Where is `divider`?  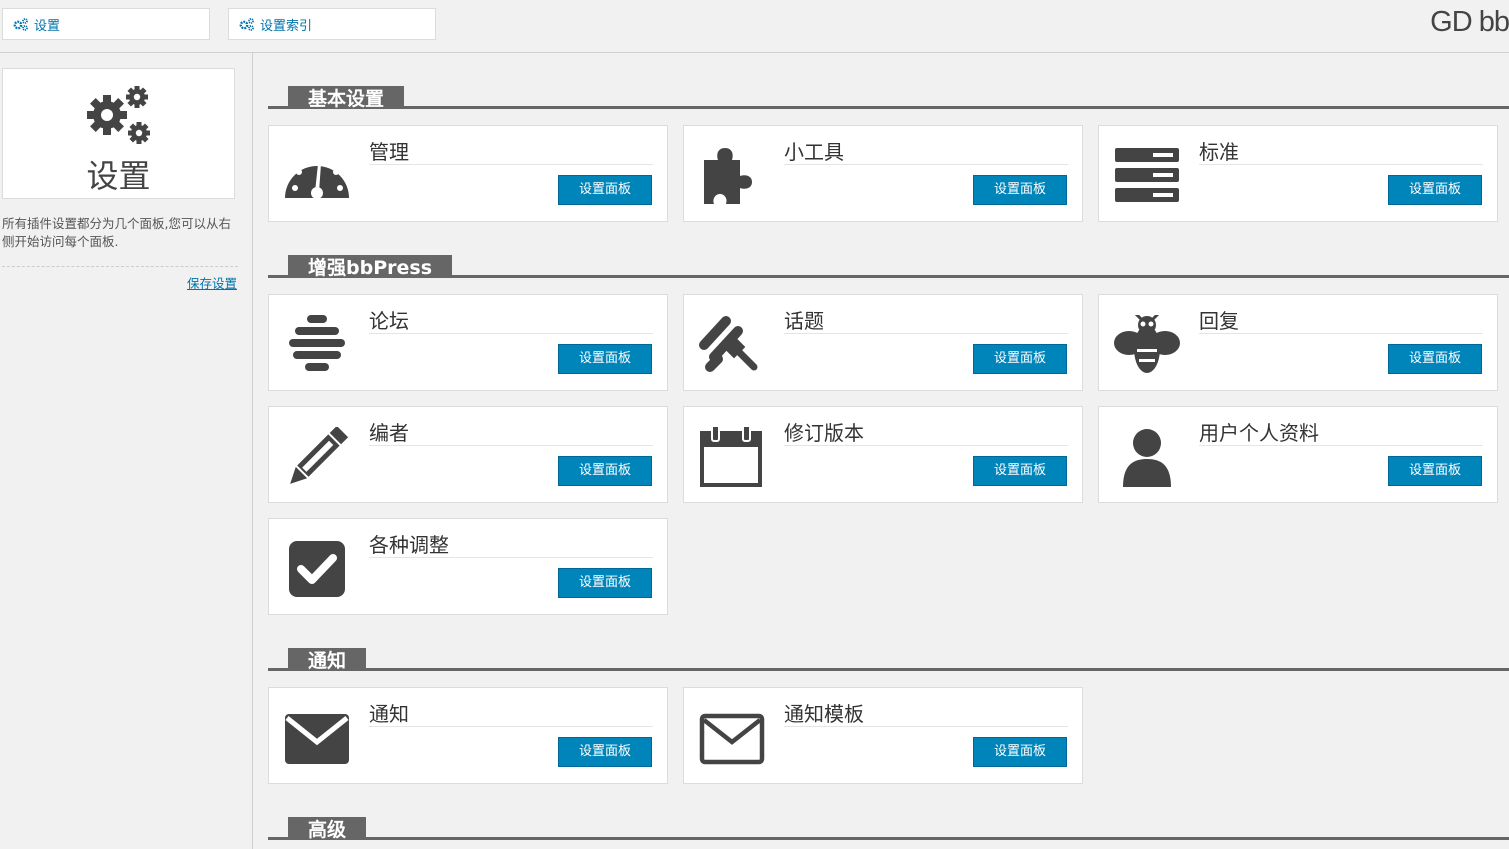 divider is located at coordinates (120, 266).